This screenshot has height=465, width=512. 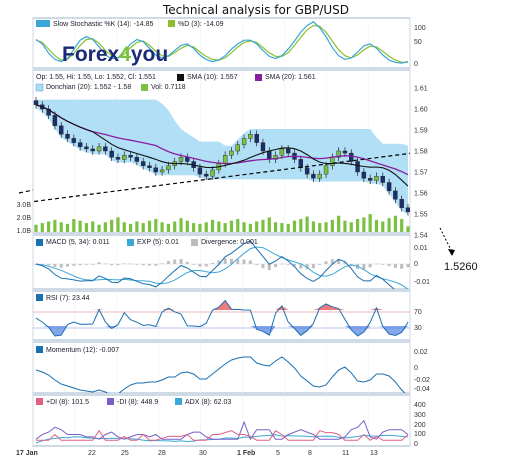 What do you see at coordinates (421, 173) in the screenshot?
I see `price-y-tick: 1.57` at bounding box center [421, 173].